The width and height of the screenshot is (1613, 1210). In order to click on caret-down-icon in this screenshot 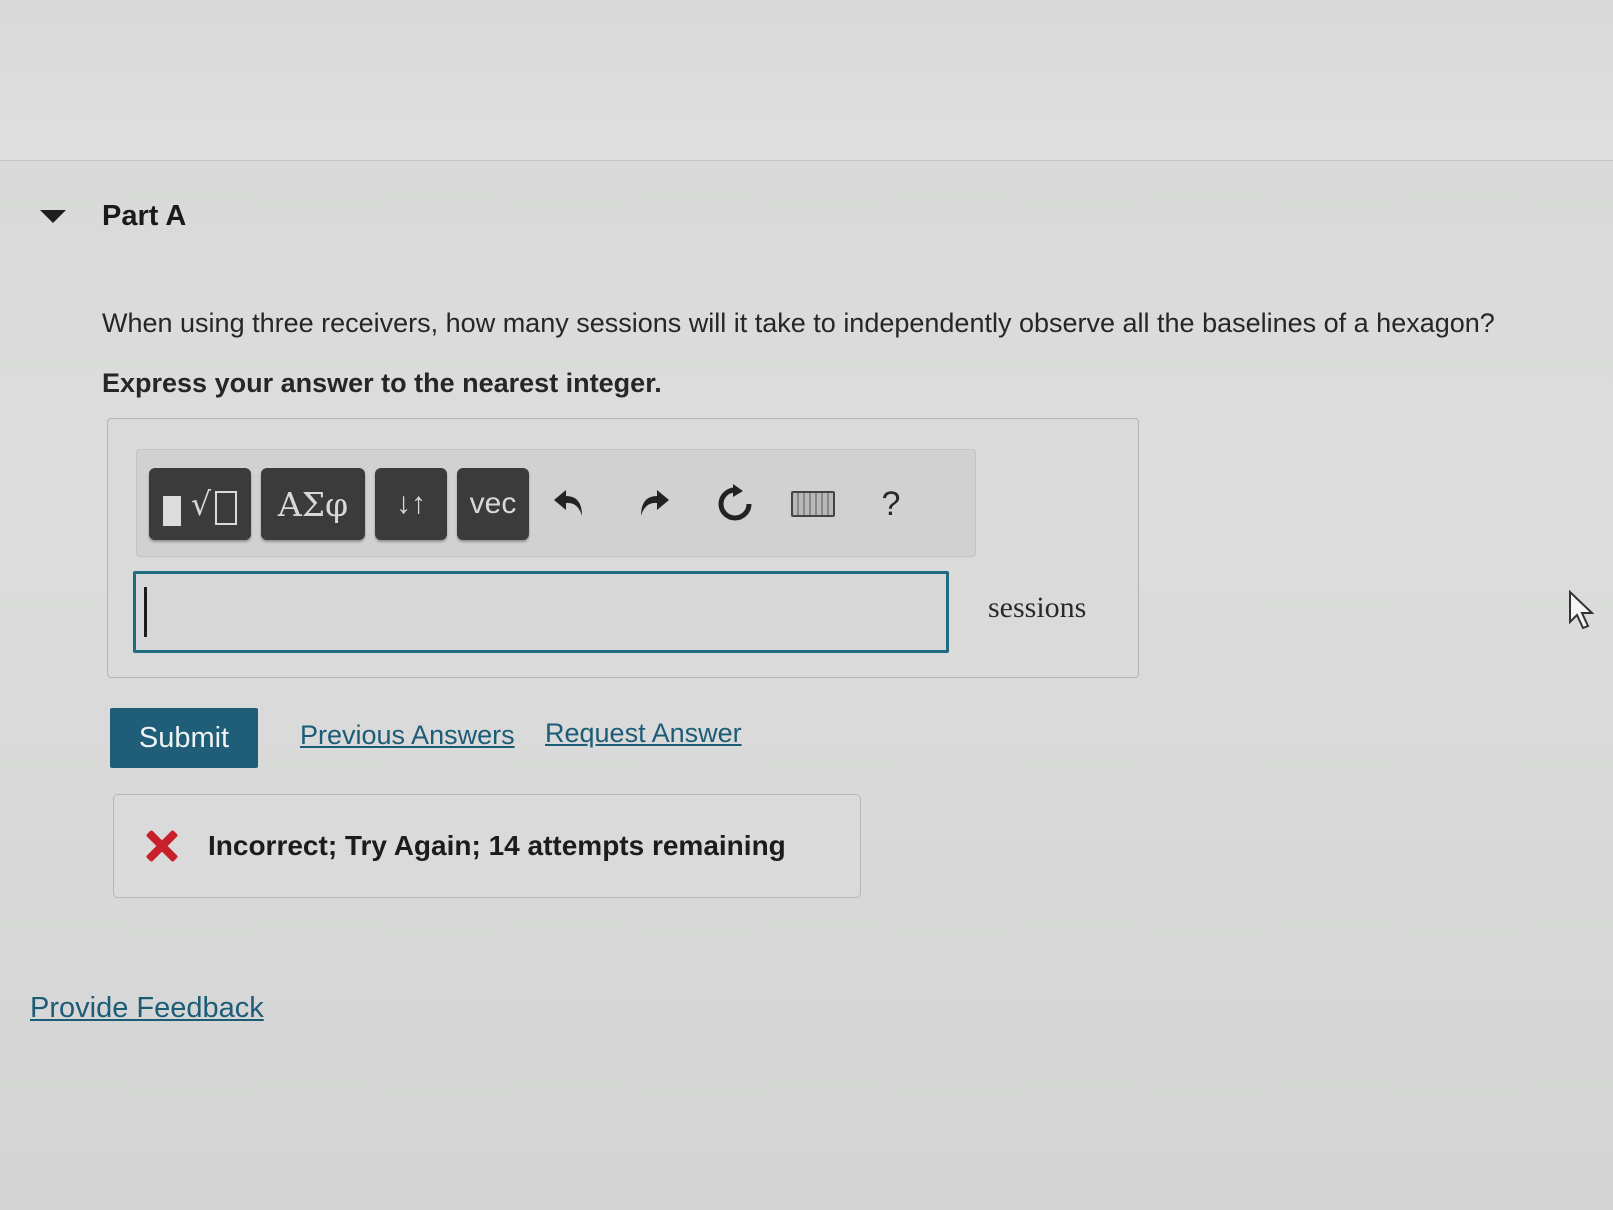, I will do `click(53, 216)`.